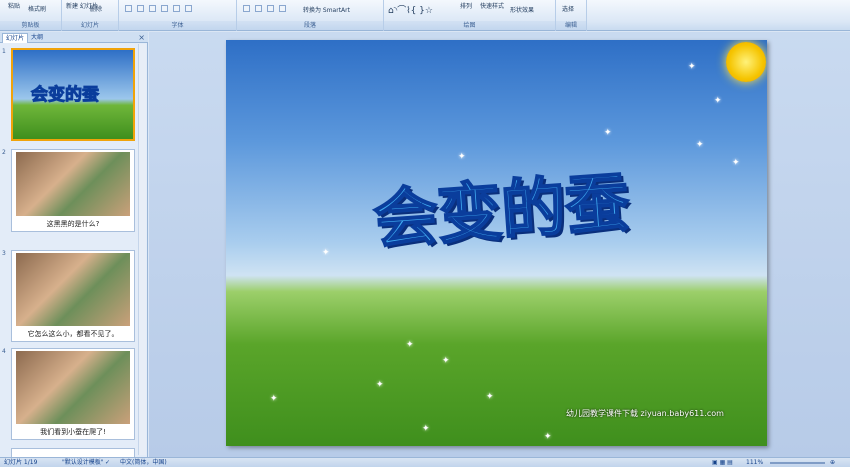 This screenshot has height=467, width=850. Describe the element at coordinates (15, 38) in the screenshot. I see `tab-slides: 幻灯片` at that location.